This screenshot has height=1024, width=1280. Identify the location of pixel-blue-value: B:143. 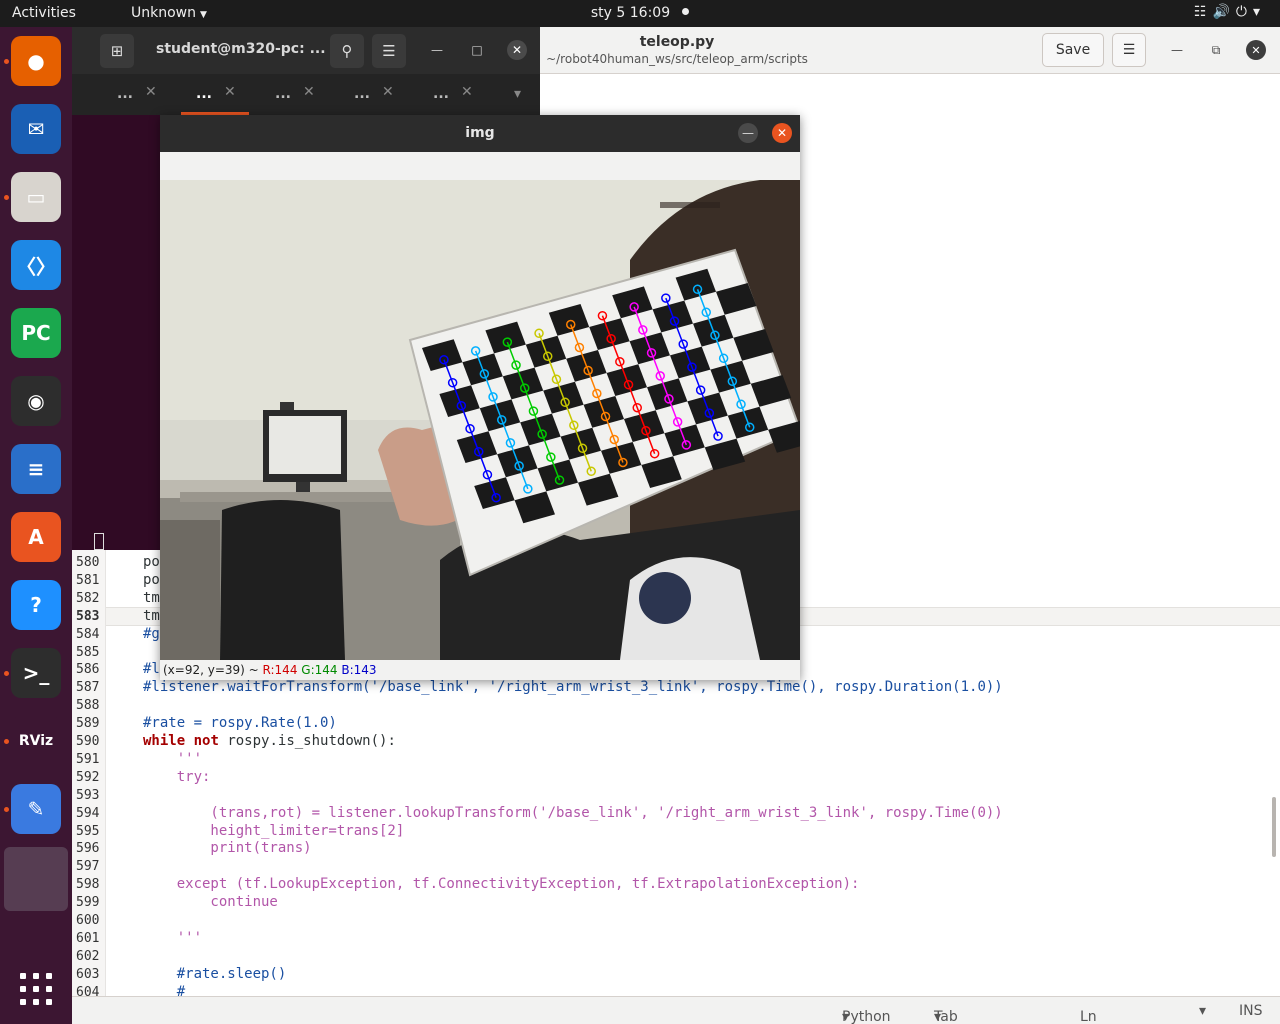
(359, 670).